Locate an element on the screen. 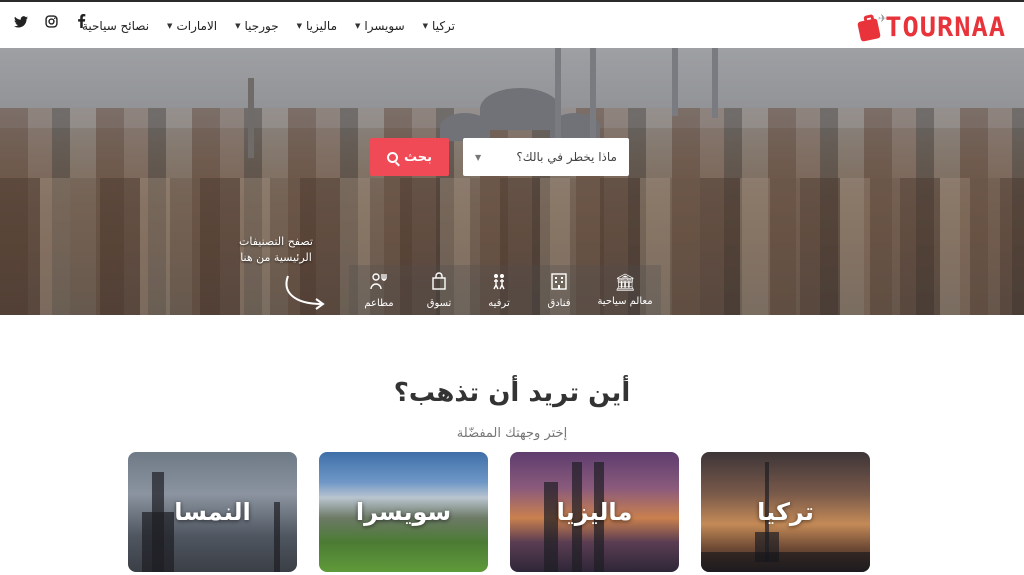 The height and width of the screenshot is (575, 1024). destination-card-malaysia: ماليزيا is located at coordinates (594, 512).